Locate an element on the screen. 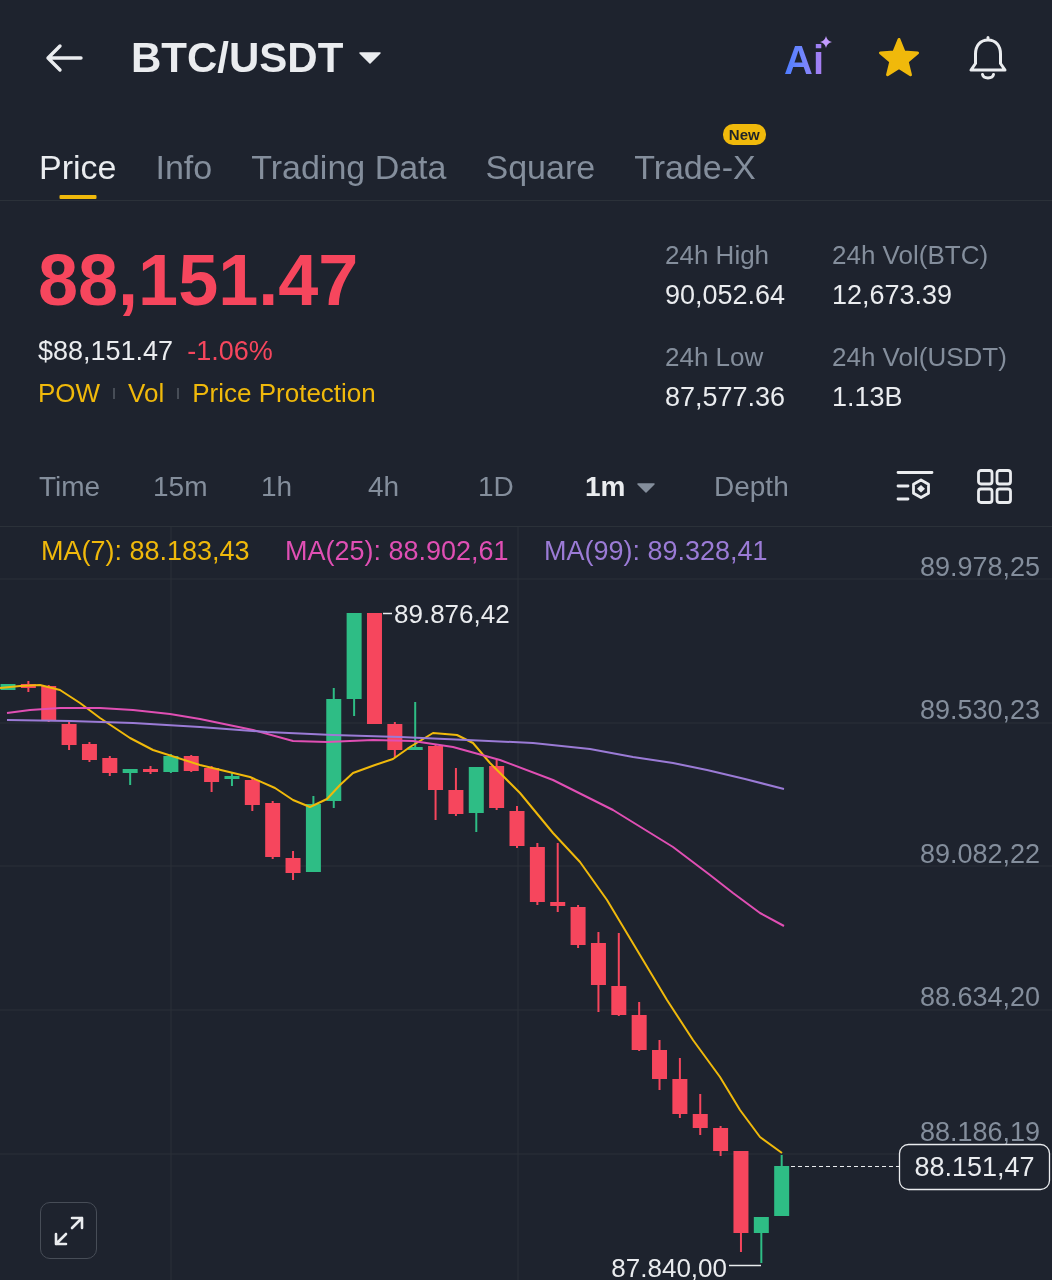  tab: Info is located at coordinates (184, 157).